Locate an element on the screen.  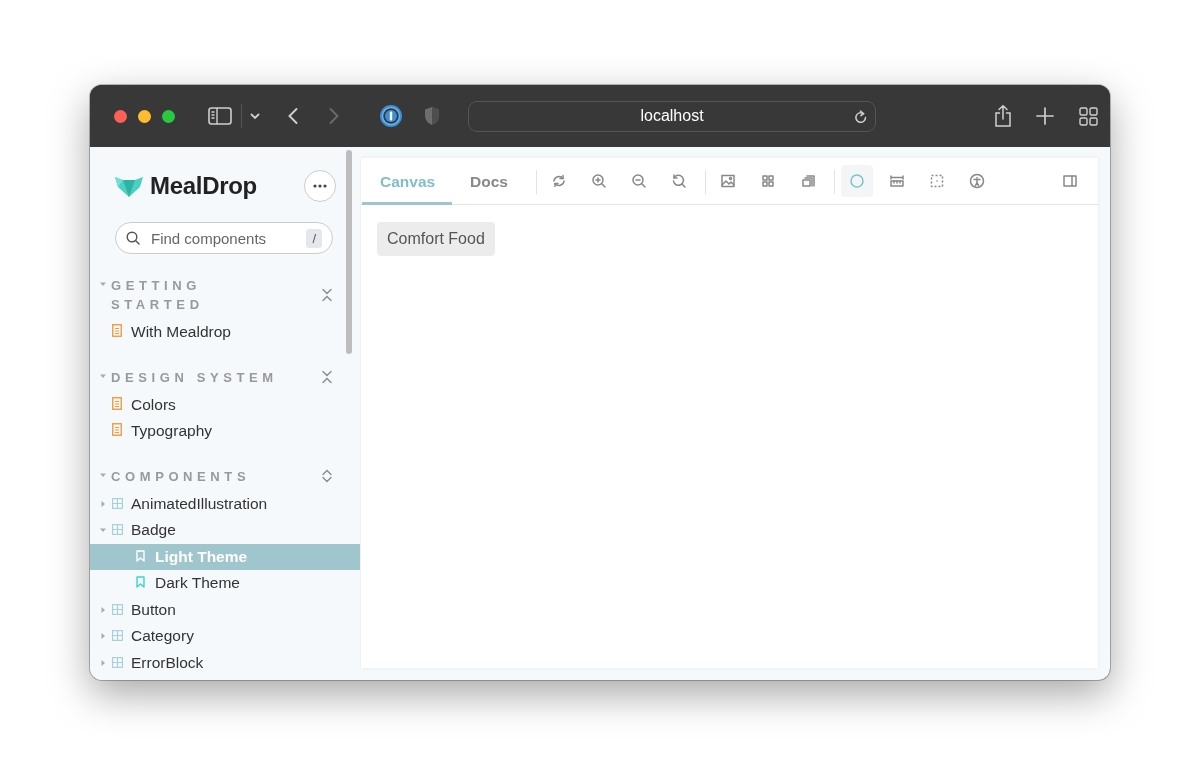
zoom-out-icon is located at coordinates (638, 181).